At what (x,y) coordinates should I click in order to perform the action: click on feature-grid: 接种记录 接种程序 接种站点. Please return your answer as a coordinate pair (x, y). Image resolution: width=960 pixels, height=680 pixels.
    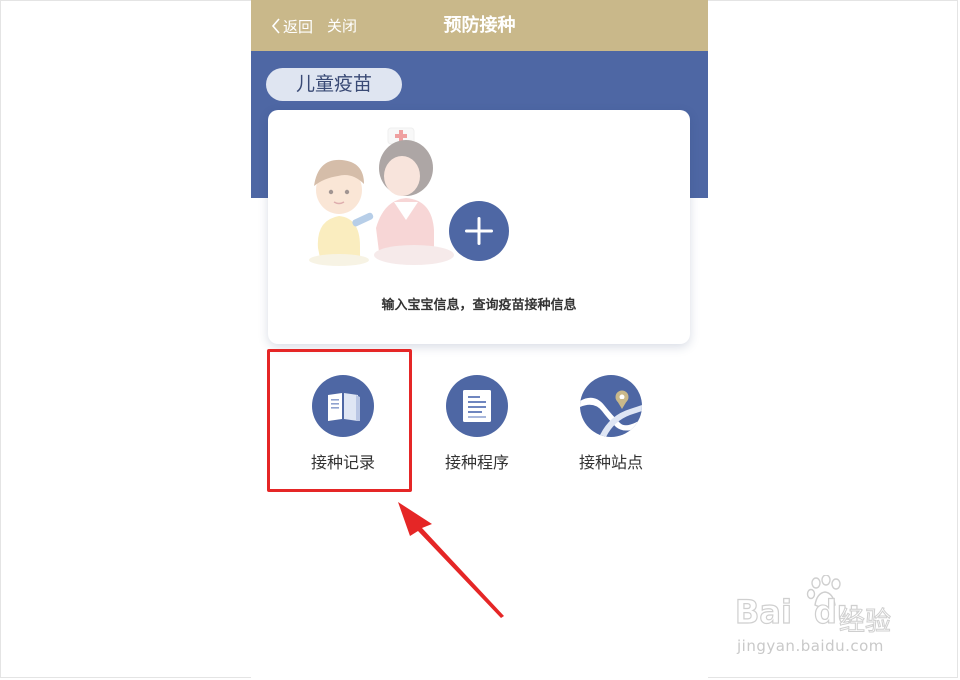
    Looking at the image, I should click on (479, 427).